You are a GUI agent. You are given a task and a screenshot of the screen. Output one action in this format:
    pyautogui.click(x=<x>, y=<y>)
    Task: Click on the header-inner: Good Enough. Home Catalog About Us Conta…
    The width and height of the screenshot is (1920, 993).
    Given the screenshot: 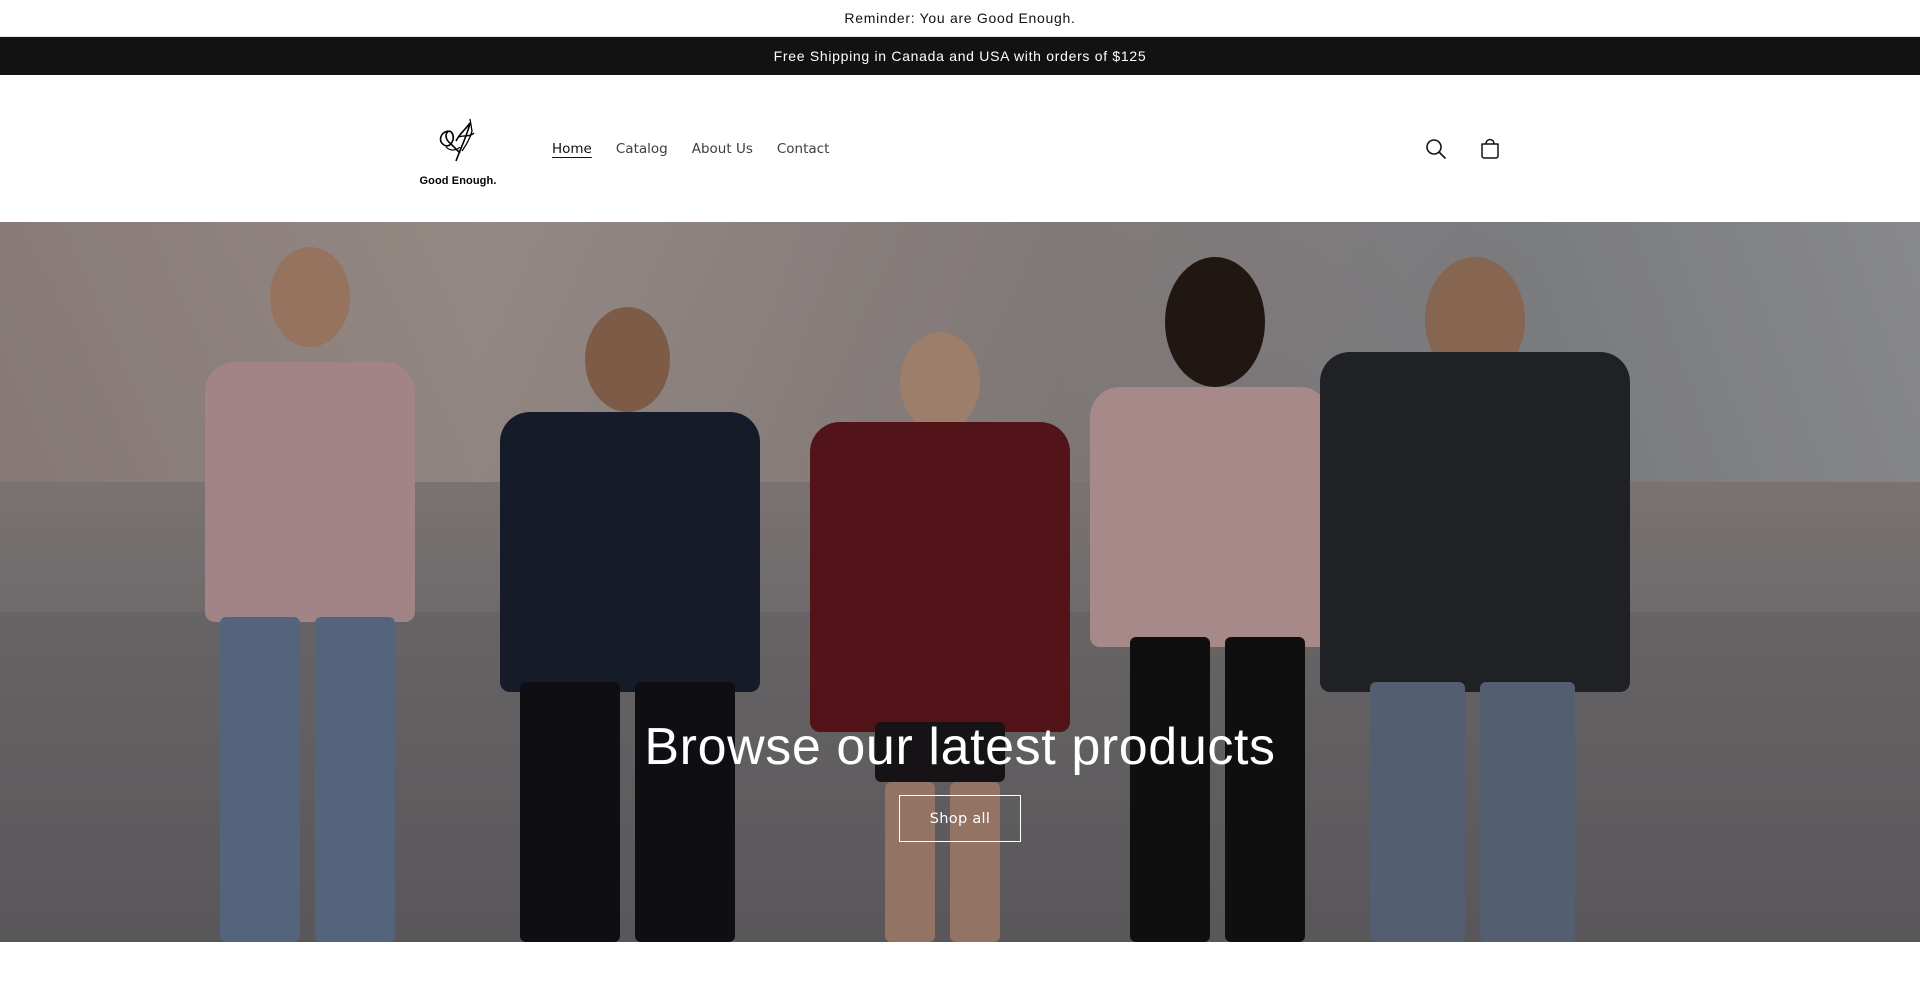 What is the action you would take?
    pyautogui.click(x=960, y=148)
    